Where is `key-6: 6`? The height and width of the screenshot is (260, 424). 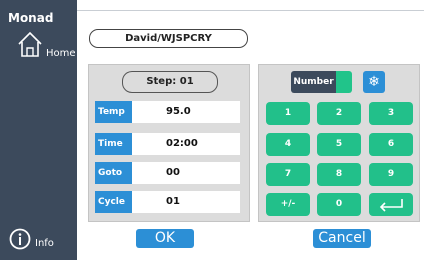 key-6: 6 is located at coordinates (391, 144).